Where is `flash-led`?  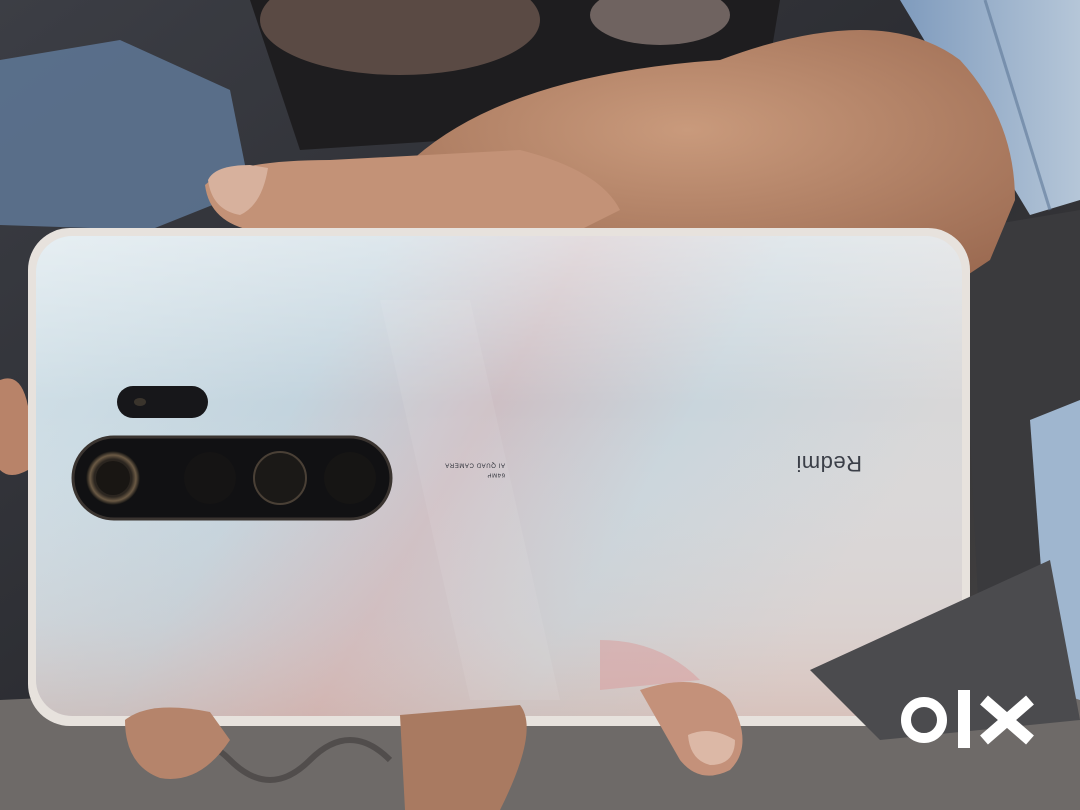 flash-led is located at coordinates (140, 402).